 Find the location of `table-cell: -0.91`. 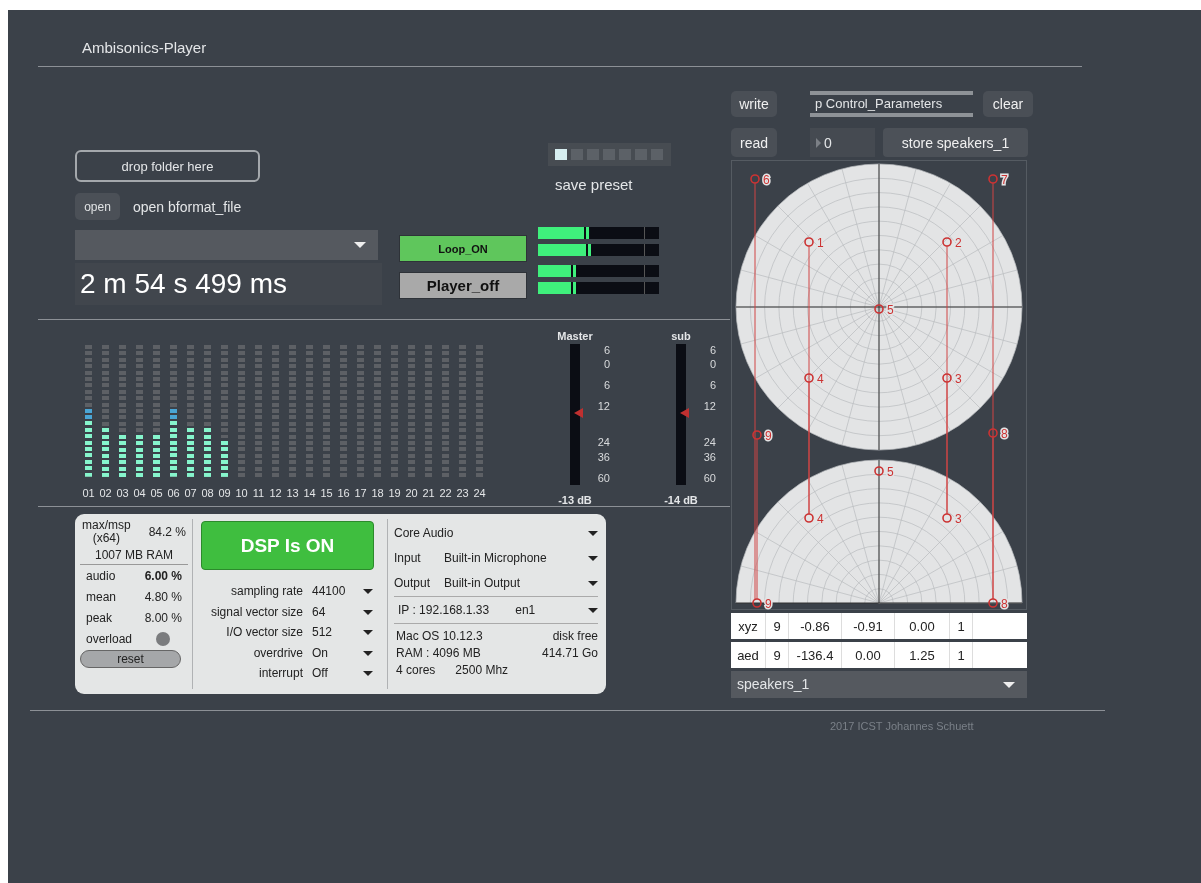

table-cell: -0.91 is located at coordinates (868, 626).